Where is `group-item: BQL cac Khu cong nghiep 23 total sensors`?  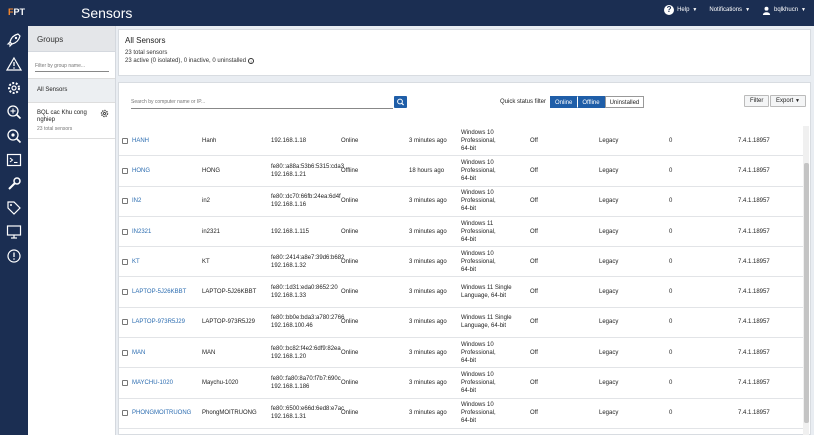
group-item: BQL cac Khu cong nghiep 23 total sensors is located at coordinates (71, 121).